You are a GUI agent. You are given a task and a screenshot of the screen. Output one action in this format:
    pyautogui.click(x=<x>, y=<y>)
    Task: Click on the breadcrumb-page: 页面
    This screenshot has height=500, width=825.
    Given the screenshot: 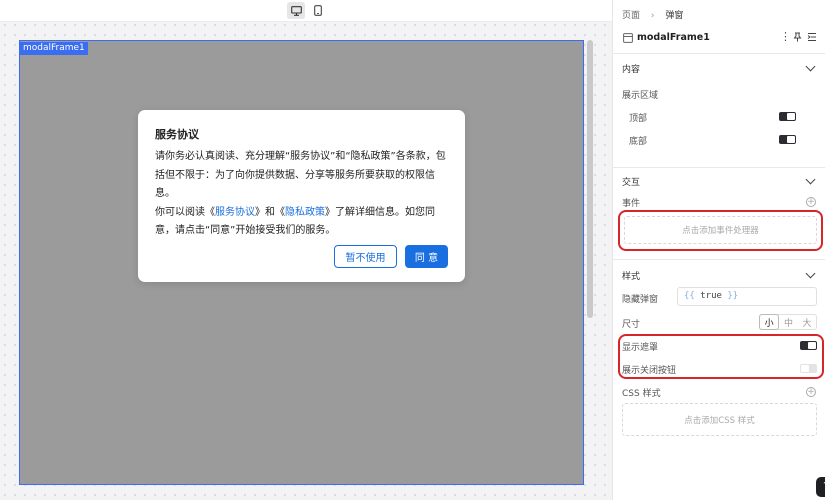 What is the action you would take?
    pyautogui.click(x=631, y=16)
    